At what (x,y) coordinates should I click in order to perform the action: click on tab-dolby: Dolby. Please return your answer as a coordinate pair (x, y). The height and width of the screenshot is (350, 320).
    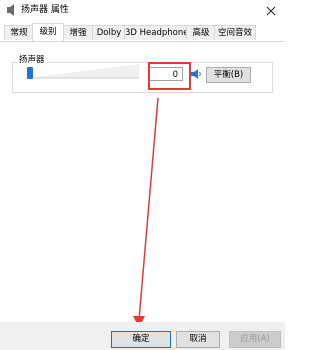
    Looking at the image, I should click on (109, 32).